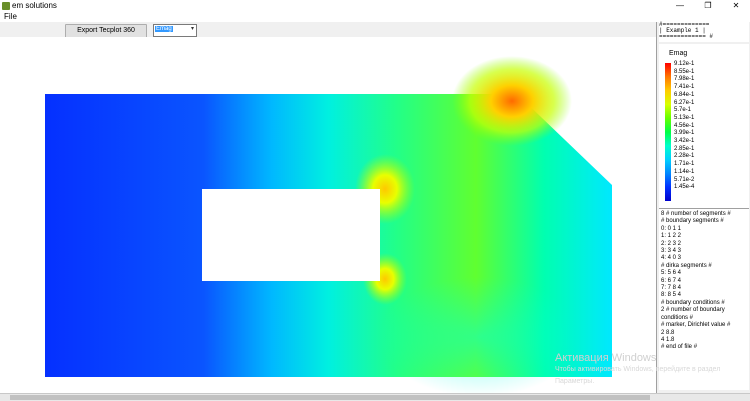 The height and width of the screenshot is (401, 750). I want to click on minimize-button: —, so click(680, 6).